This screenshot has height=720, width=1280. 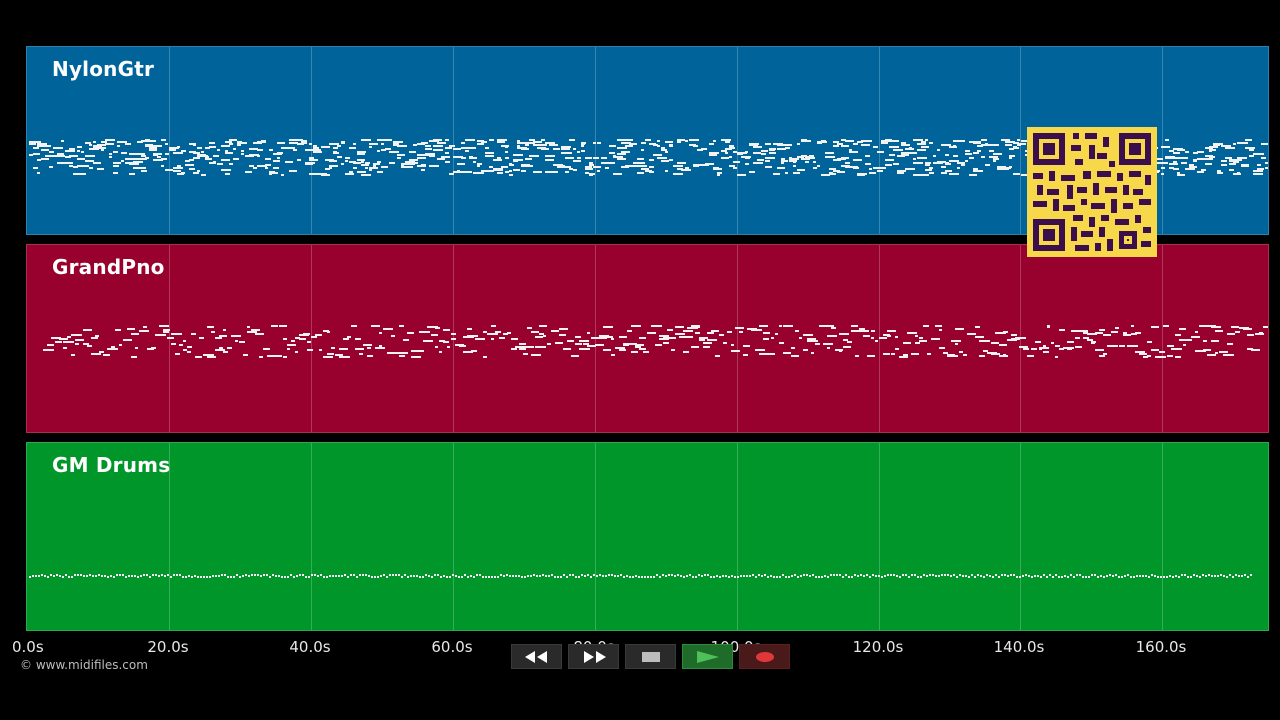 I want to click on fast-forward-button, so click(x=593, y=656).